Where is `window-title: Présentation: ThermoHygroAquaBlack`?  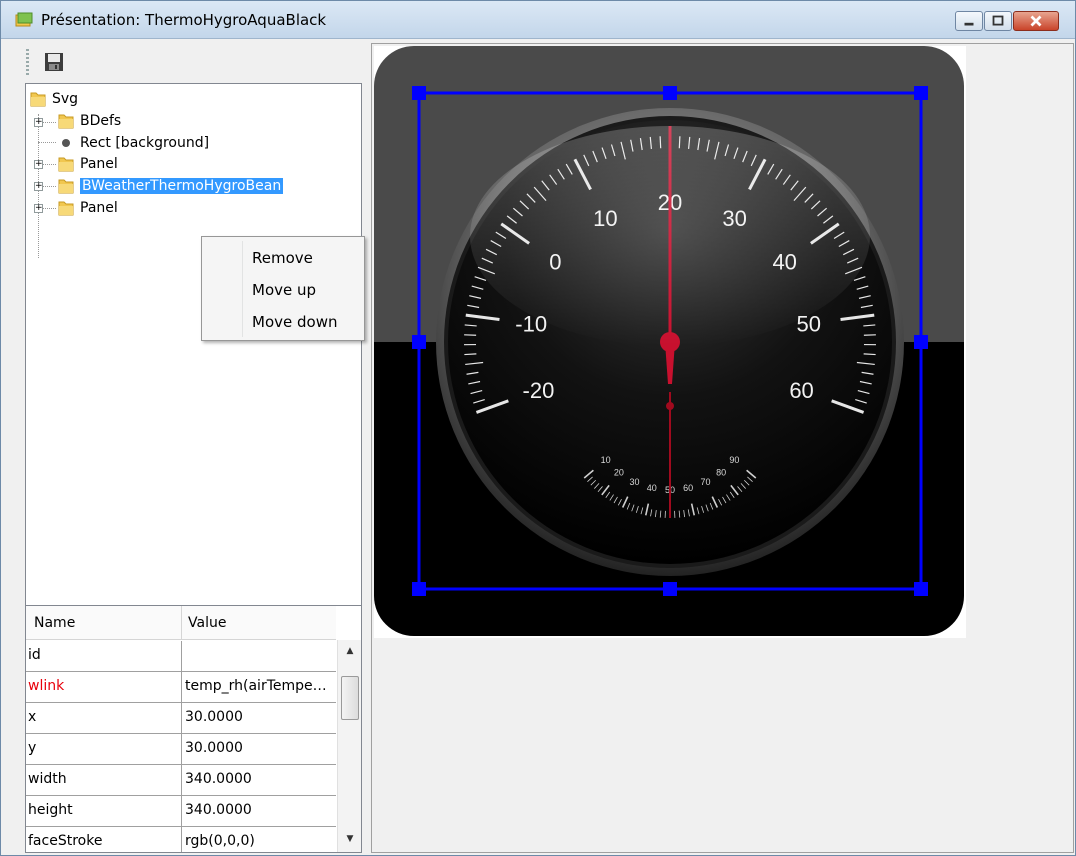
window-title: Présentation: ThermoHygroAquaBlack is located at coordinates (184, 20).